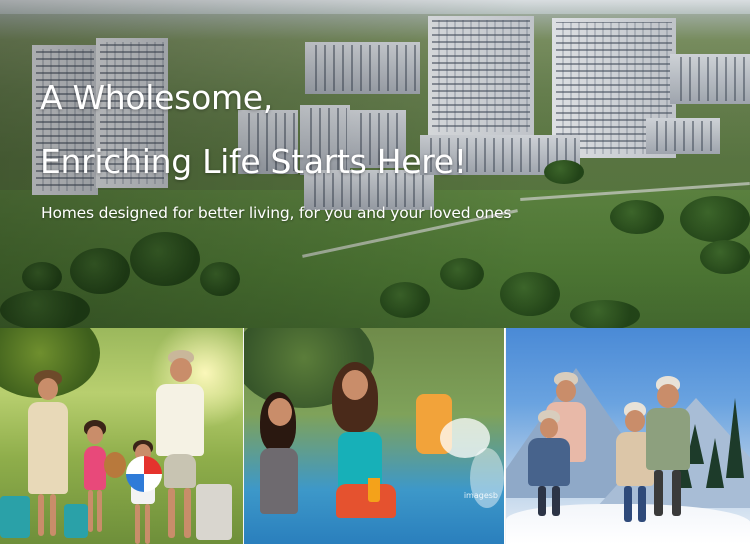 The height and width of the screenshot is (544, 750). What do you see at coordinates (668, 451) in the screenshot?
I see `man-figure` at bounding box center [668, 451].